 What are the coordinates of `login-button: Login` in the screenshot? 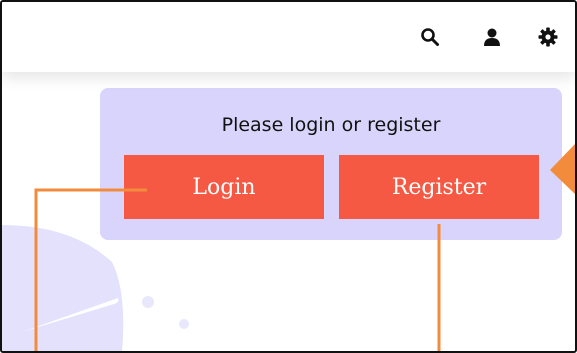 It's located at (224, 187).